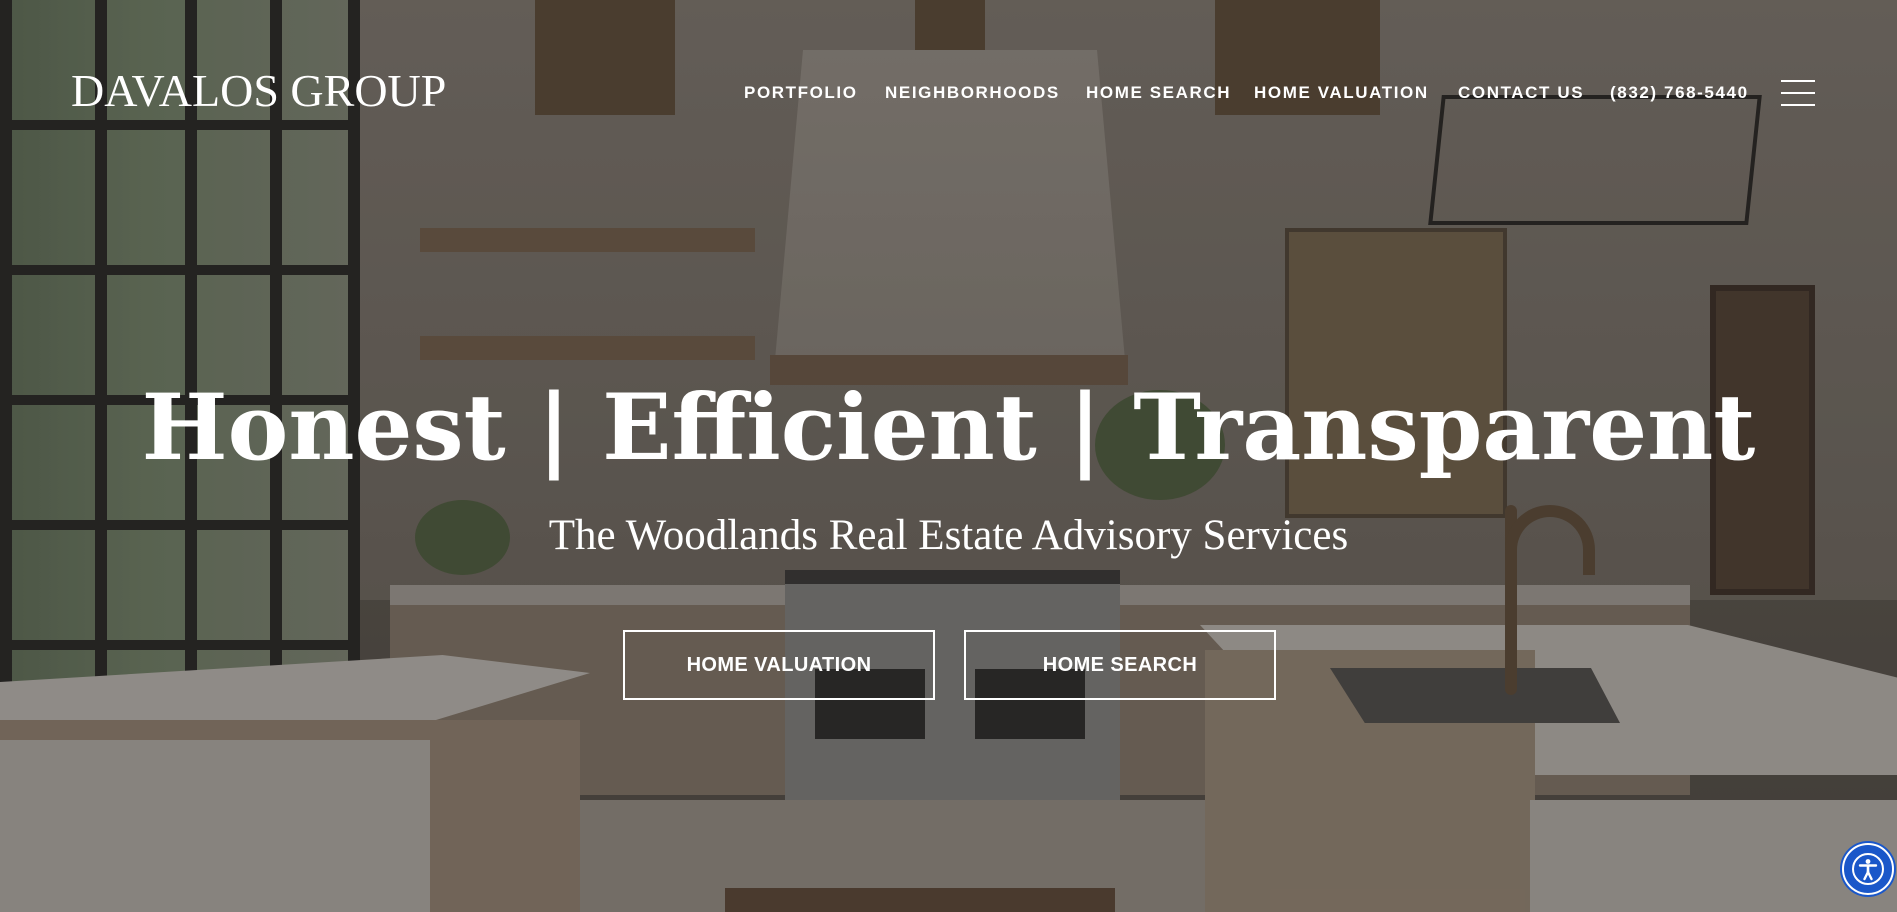 The image size is (1897, 912). I want to click on nav-phone-link: (832) 768-5440, so click(1679, 93).